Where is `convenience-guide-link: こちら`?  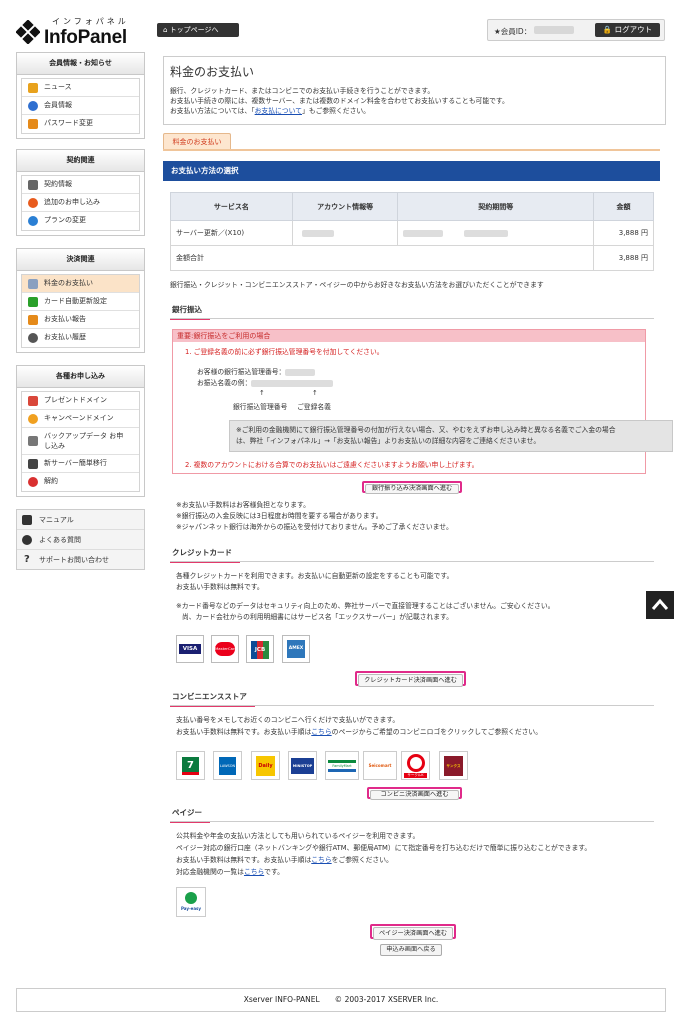
convenience-guide-link: こちら is located at coordinates (321, 732).